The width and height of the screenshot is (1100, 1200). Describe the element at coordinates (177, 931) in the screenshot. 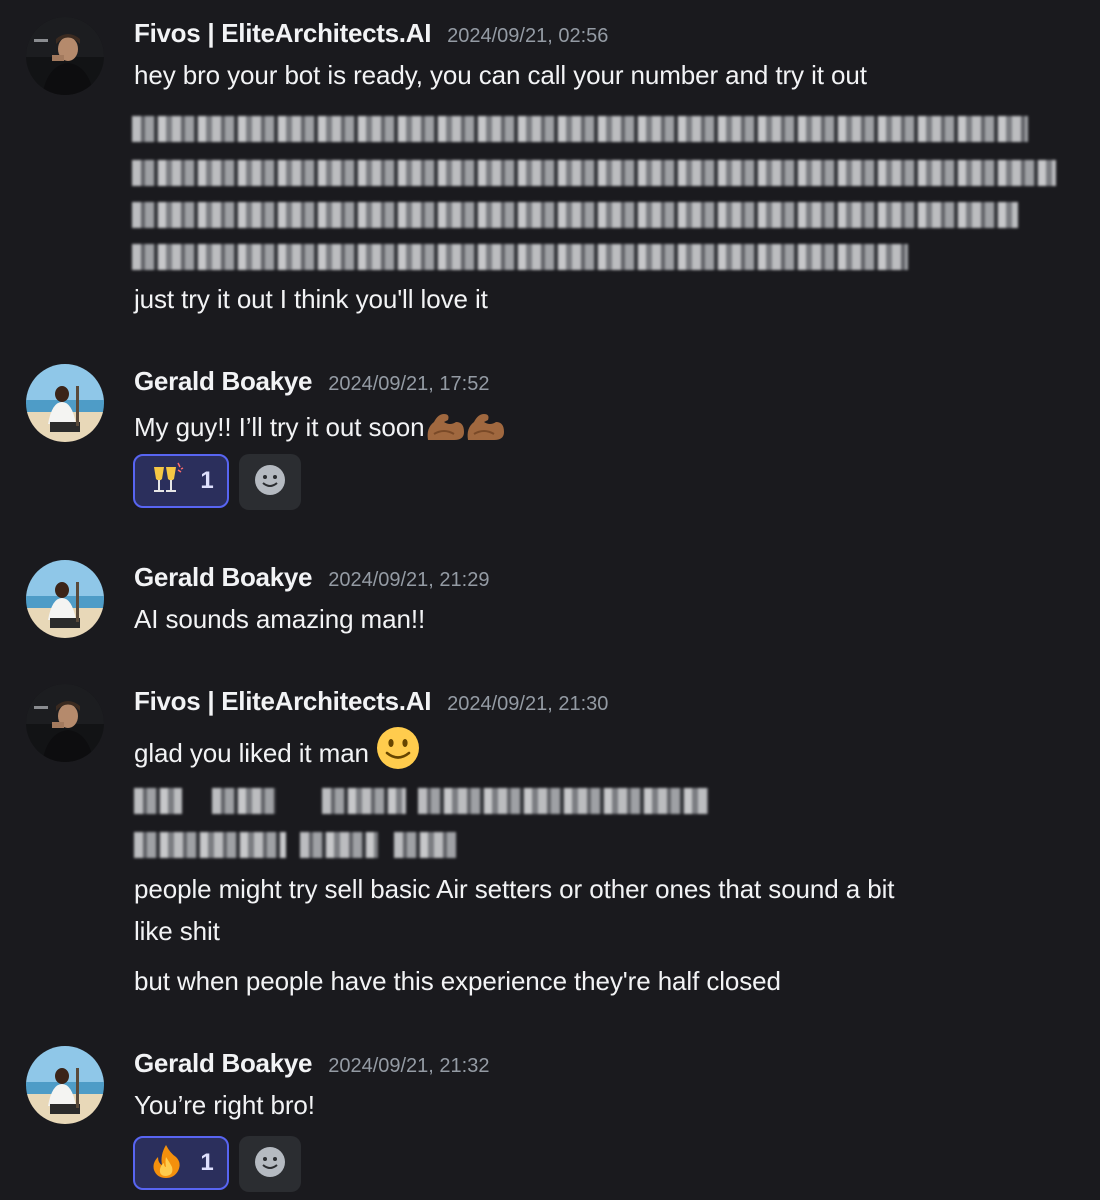

I see `message-text: like shit` at that location.